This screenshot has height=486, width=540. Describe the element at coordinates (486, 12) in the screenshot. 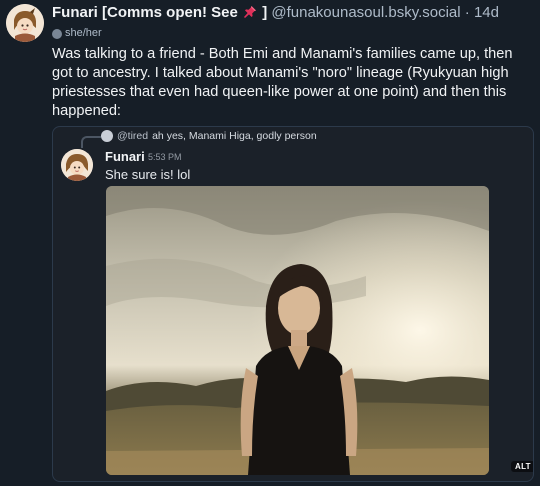

I see `post-age: 14d` at that location.